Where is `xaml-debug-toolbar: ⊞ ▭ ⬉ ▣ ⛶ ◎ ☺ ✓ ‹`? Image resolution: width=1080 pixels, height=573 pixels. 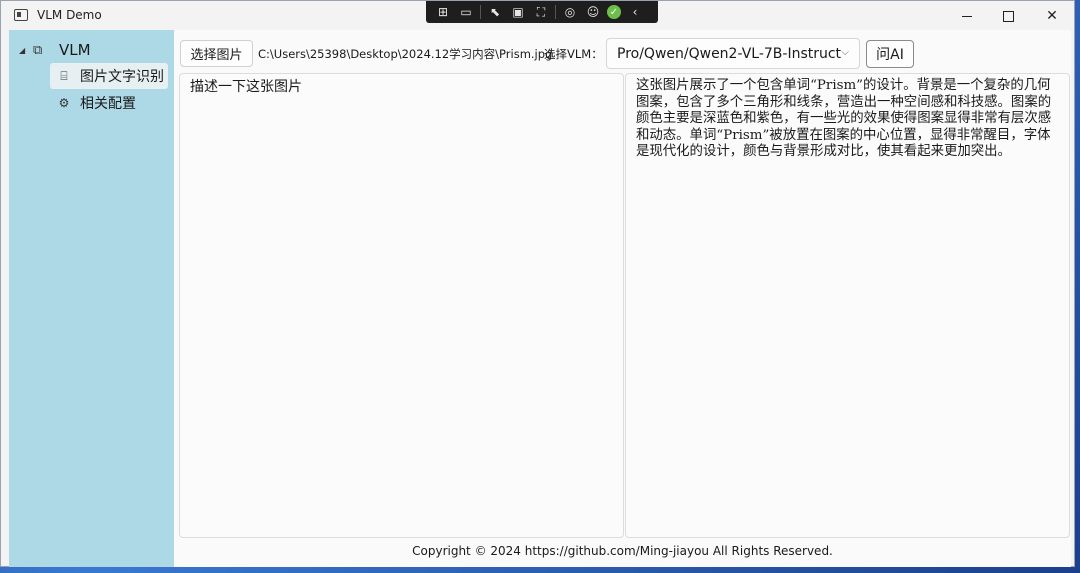
xaml-debug-toolbar: ⊞ ▭ ⬉ ▣ ⛶ ◎ ☺ ✓ ‹ is located at coordinates (542, 12).